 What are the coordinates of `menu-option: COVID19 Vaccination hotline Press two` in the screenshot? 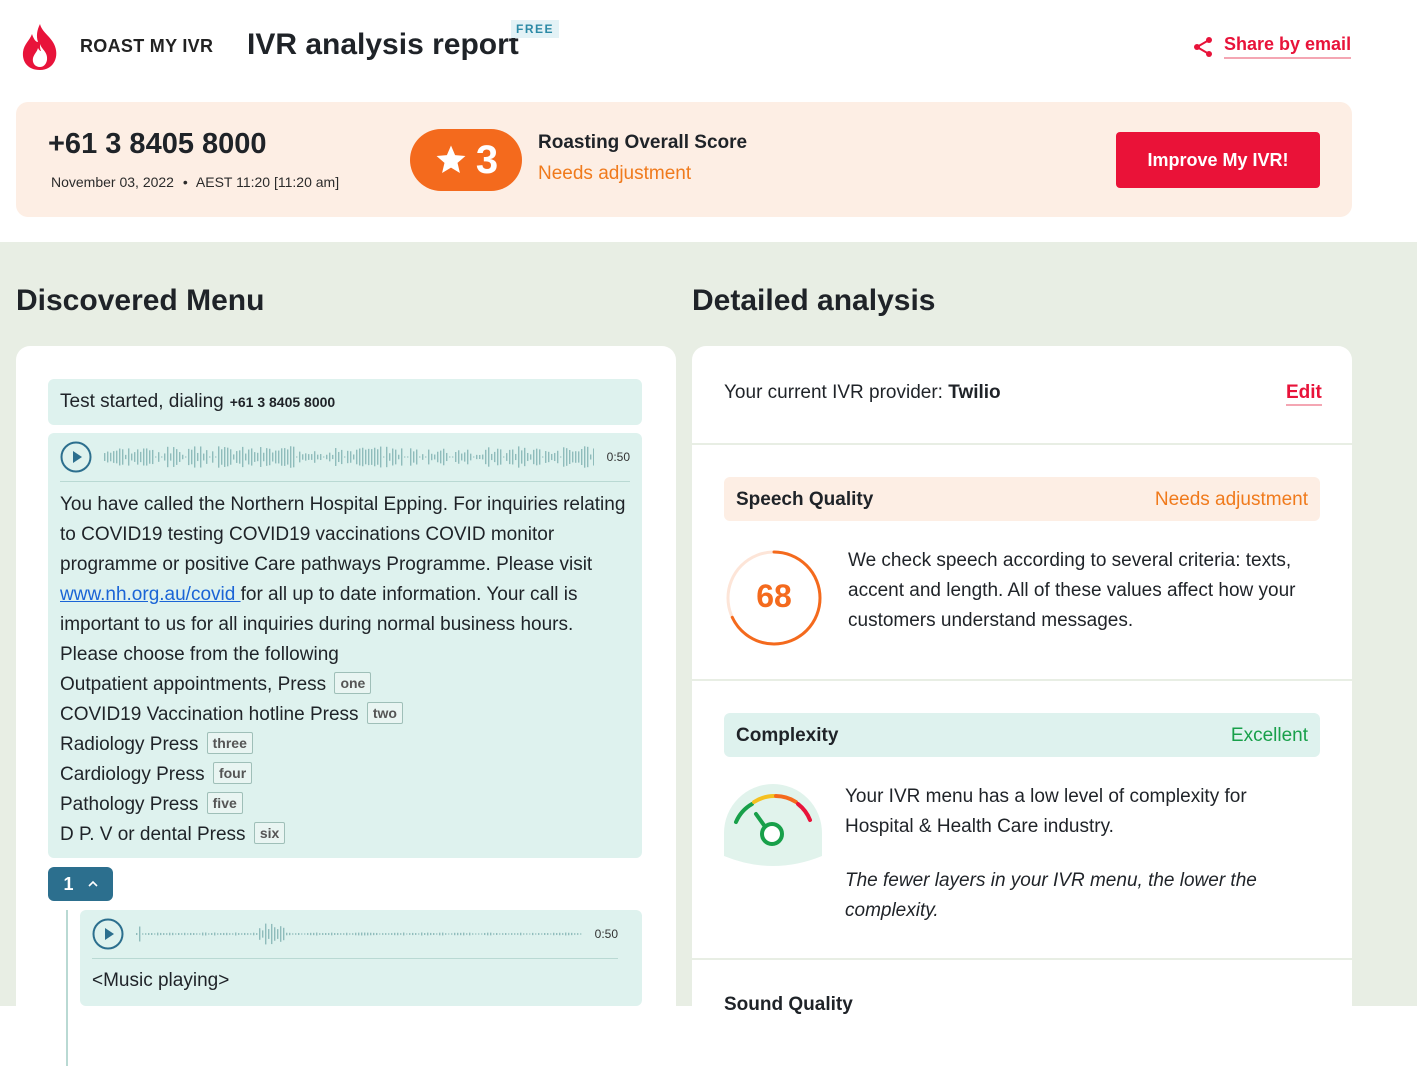 It's located at (346, 715).